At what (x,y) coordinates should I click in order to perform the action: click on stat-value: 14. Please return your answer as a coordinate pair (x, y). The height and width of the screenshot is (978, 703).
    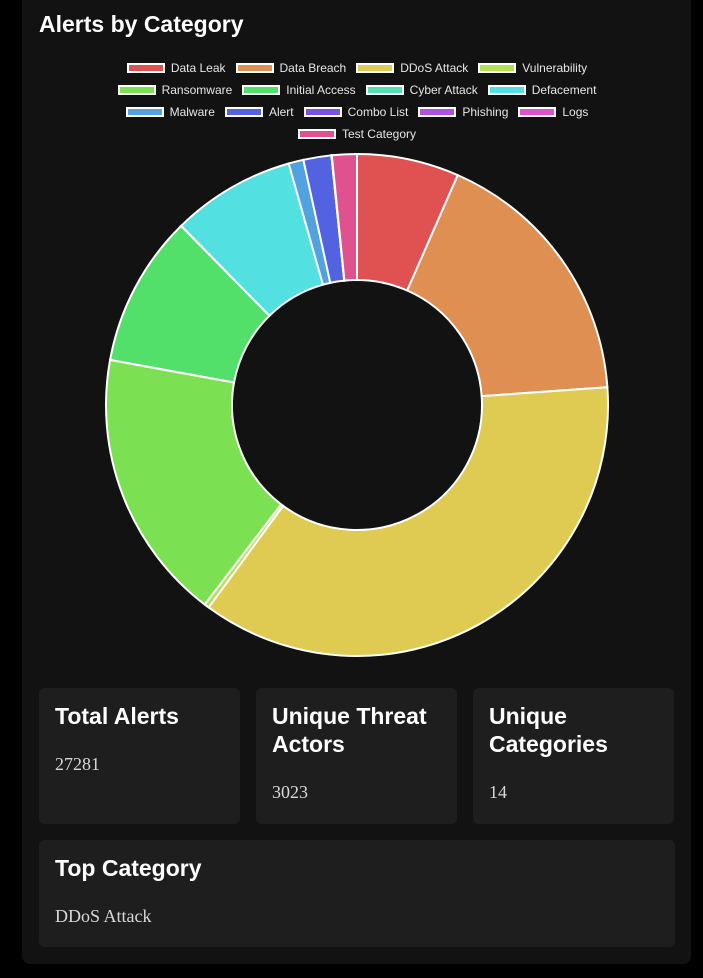
    Looking at the image, I should click on (498, 792).